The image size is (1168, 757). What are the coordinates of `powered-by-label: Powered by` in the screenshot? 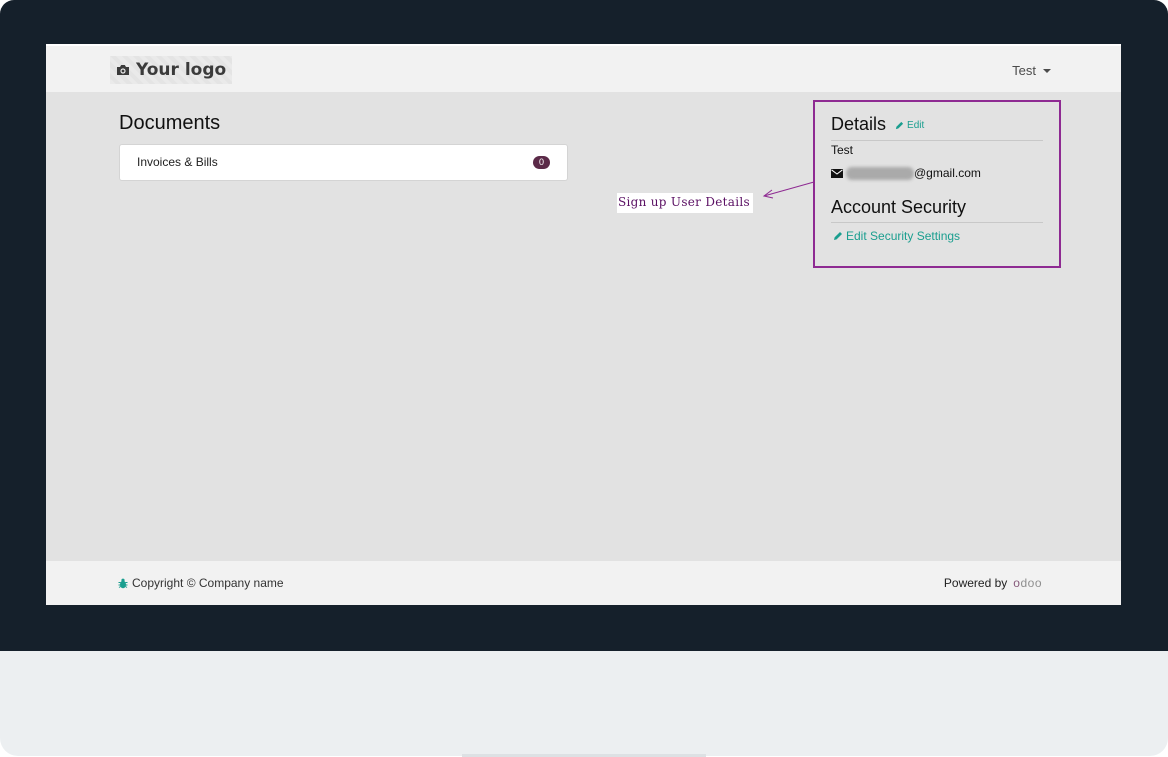 It's located at (975, 583).